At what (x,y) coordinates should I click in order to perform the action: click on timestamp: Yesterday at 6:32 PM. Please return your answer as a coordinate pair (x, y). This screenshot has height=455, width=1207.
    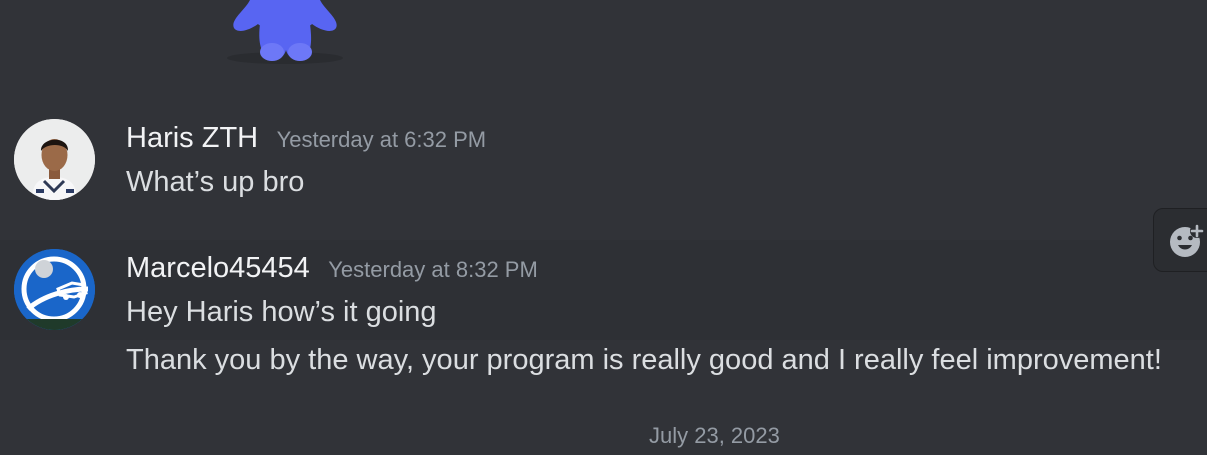
    Looking at the image, I should click on (382, 139).